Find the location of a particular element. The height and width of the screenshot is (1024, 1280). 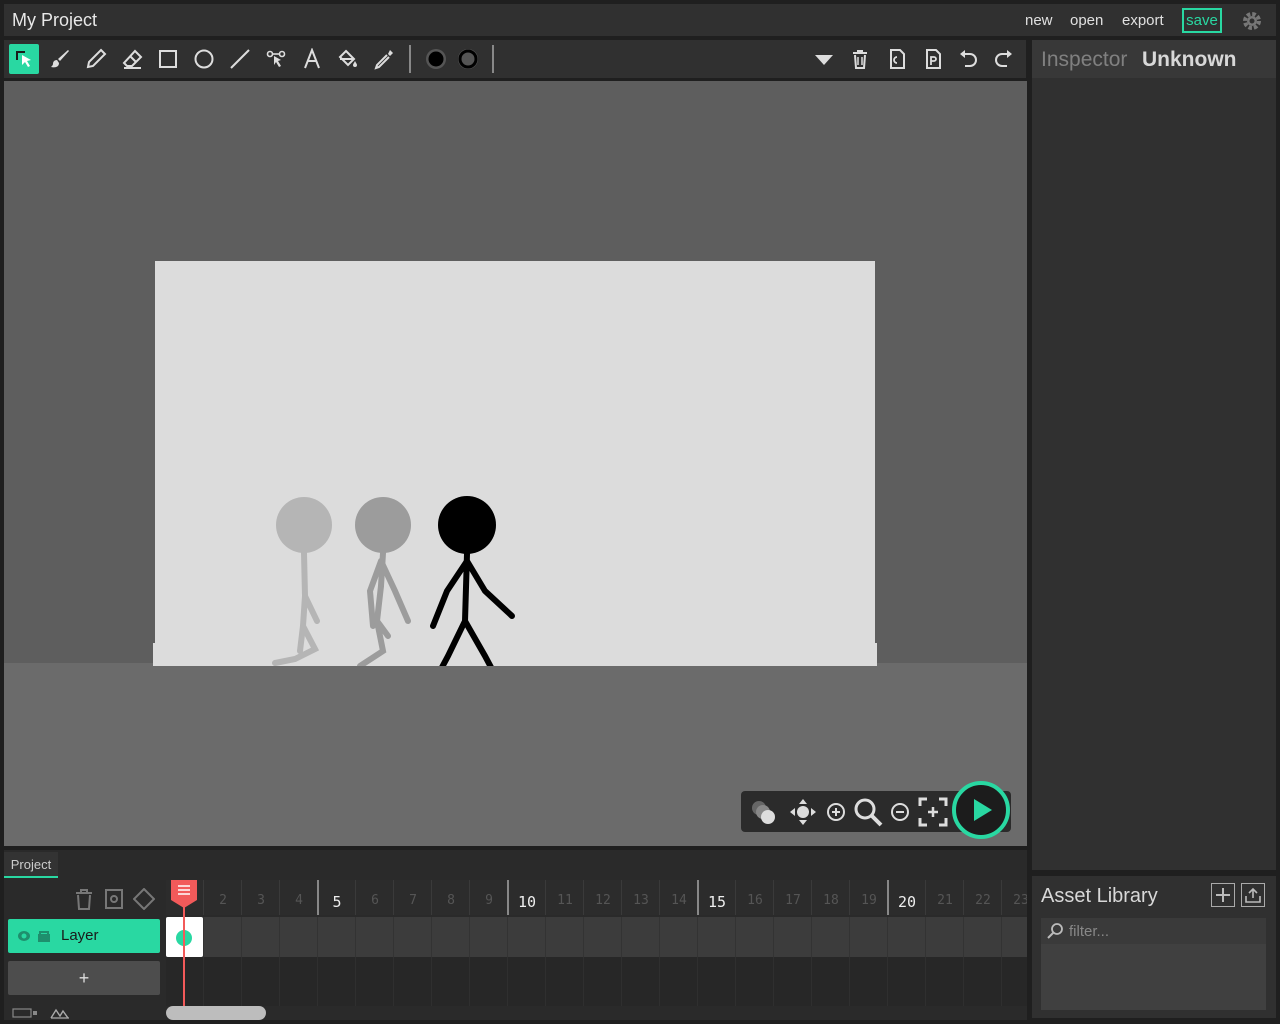

frame-ruler: 2 3 4 5 6 7 8 9 10 11 12 13 14 15 16 17 18 19 20 21 22 23 is located at coordinates (596, 897).